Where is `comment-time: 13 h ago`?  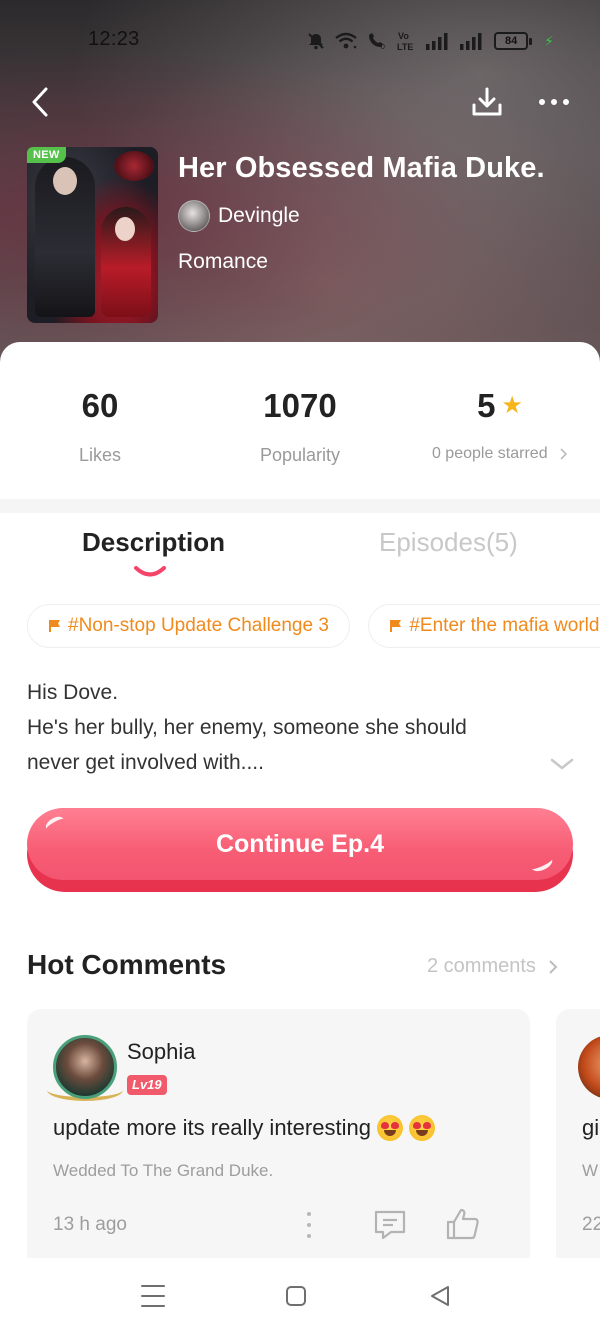 comment-time: 13 h ago is located at coordinates (90, 1224).